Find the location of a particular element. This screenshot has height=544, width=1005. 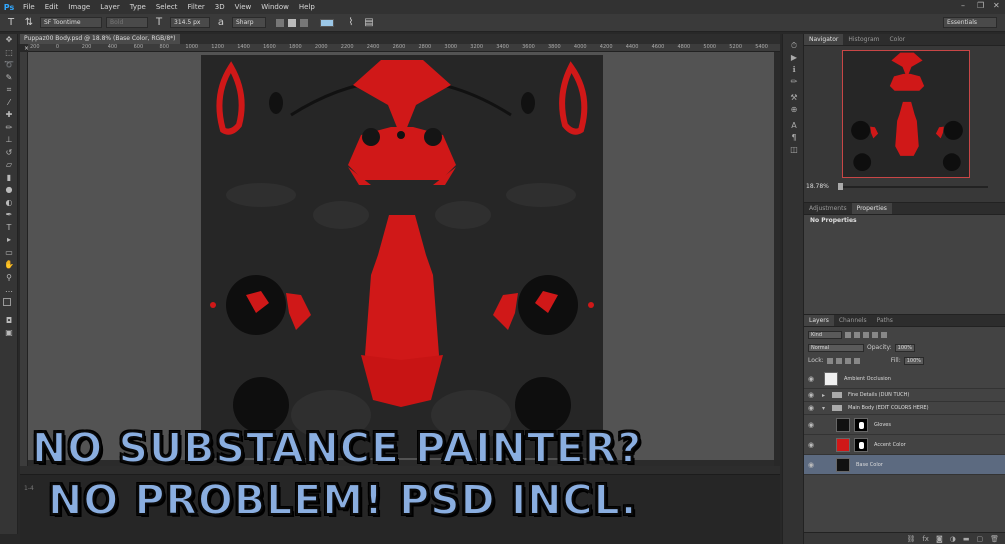

healing-tool-icon: ✚ is located at coordinates (9, 115).